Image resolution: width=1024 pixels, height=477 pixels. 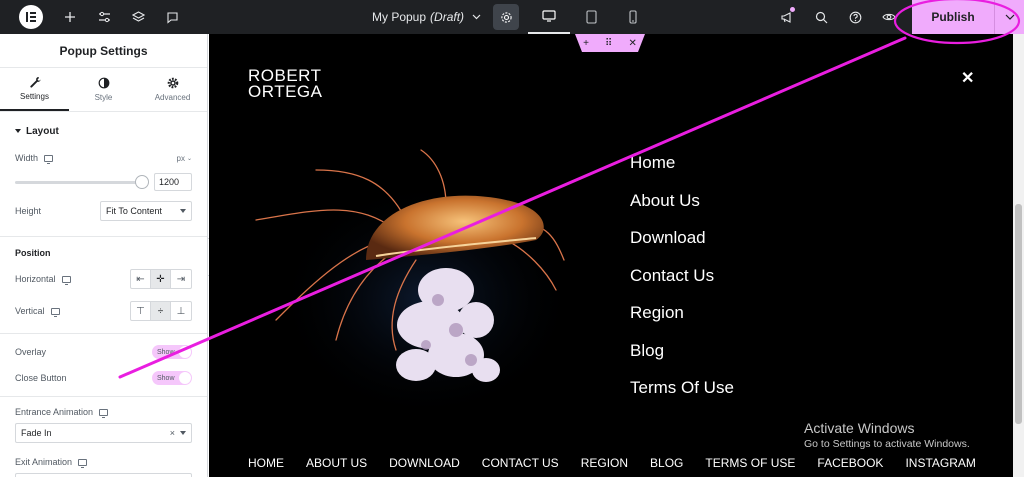 What do you see at coordinates (134, 211) in the screenshot?
I see `height-select-value: Fit To Content` at bounding box center [134, 211].